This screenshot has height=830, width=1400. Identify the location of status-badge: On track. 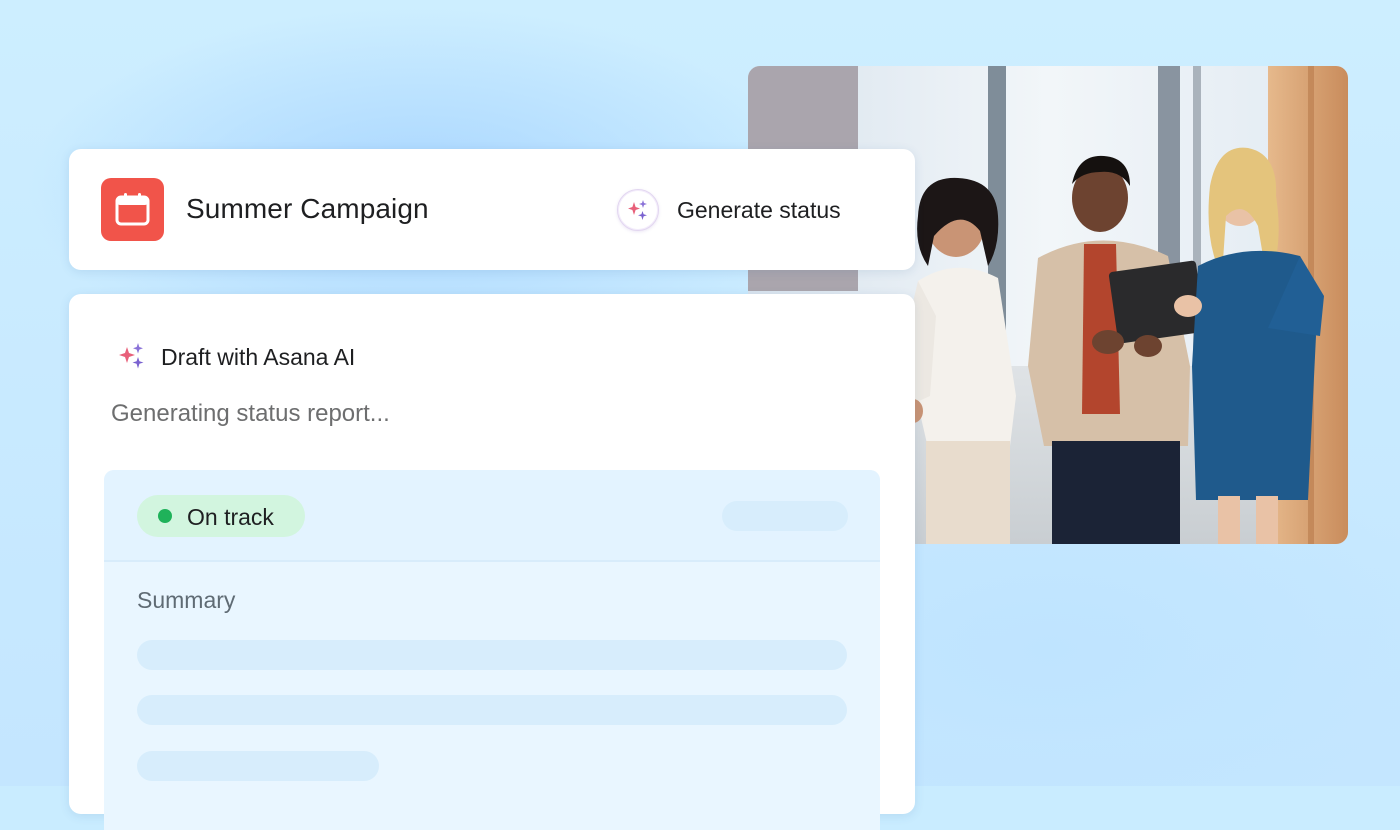
(221, 516).